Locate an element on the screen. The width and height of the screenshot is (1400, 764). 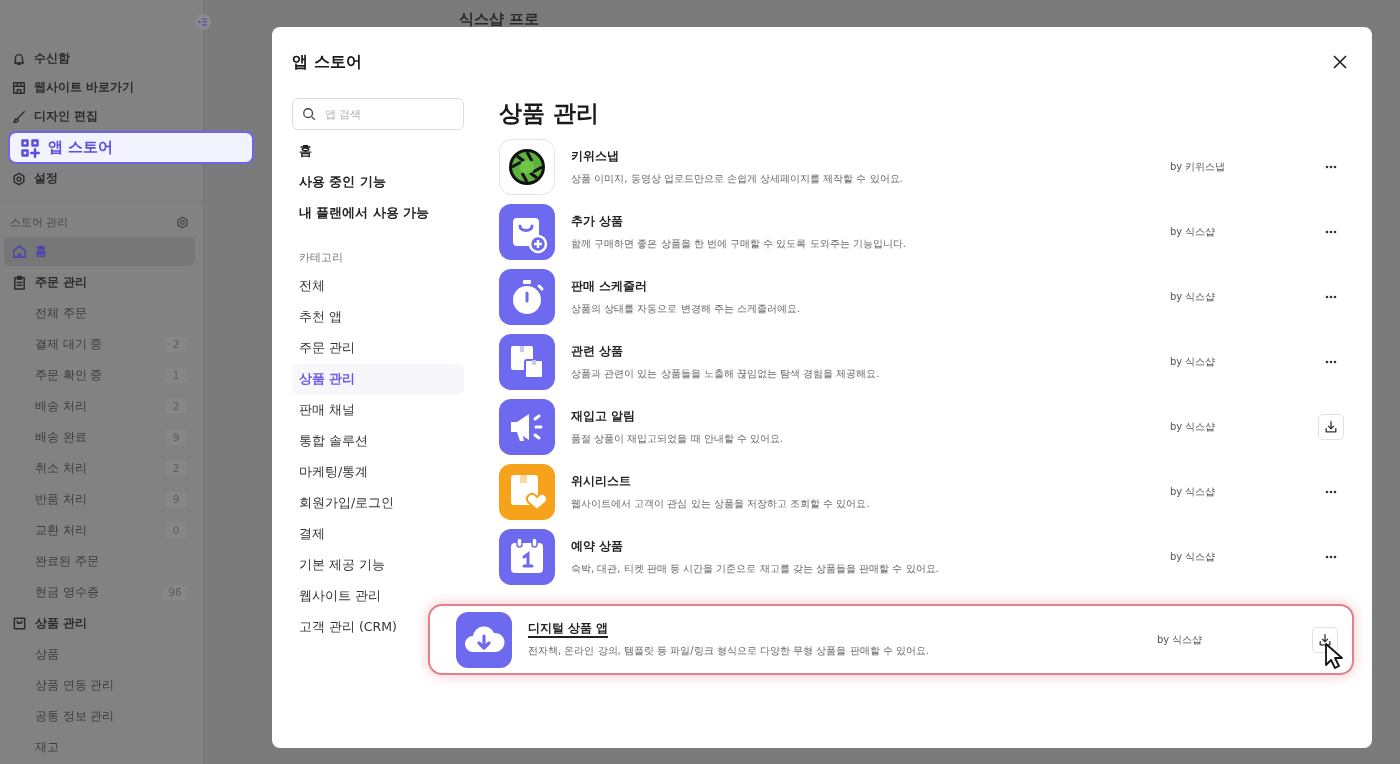
app-title: 재입고 알림 is located at coordinates (603, 416).